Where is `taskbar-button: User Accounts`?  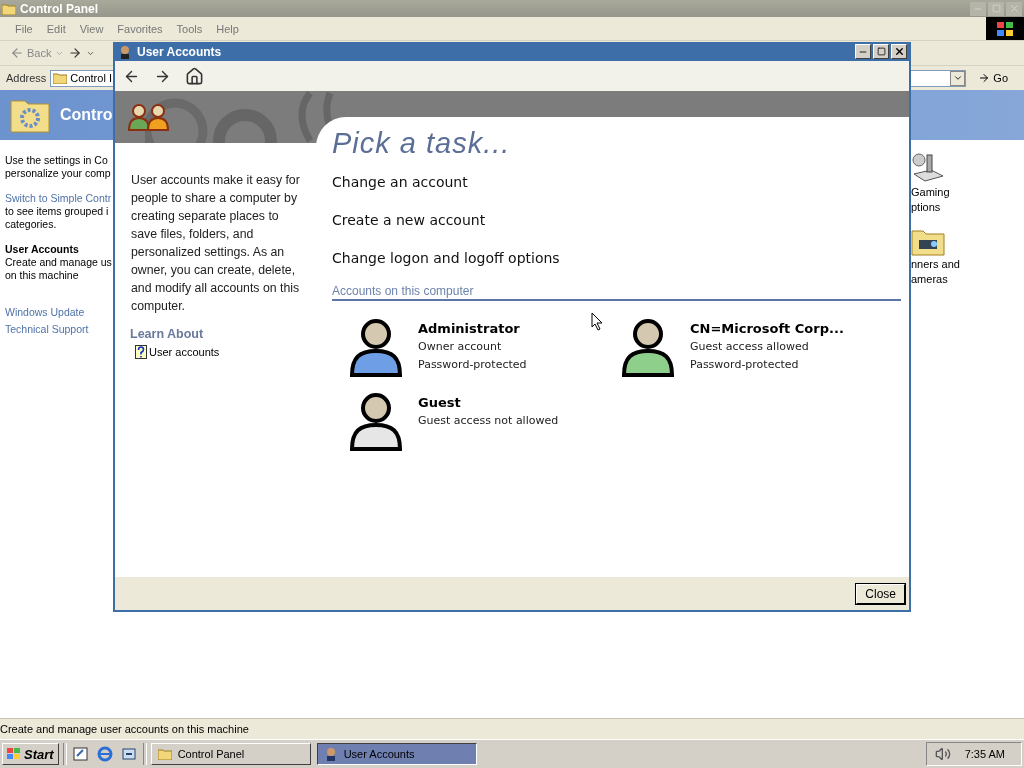 taskbar-button: User Accounts is located at coordinates (396, 754).